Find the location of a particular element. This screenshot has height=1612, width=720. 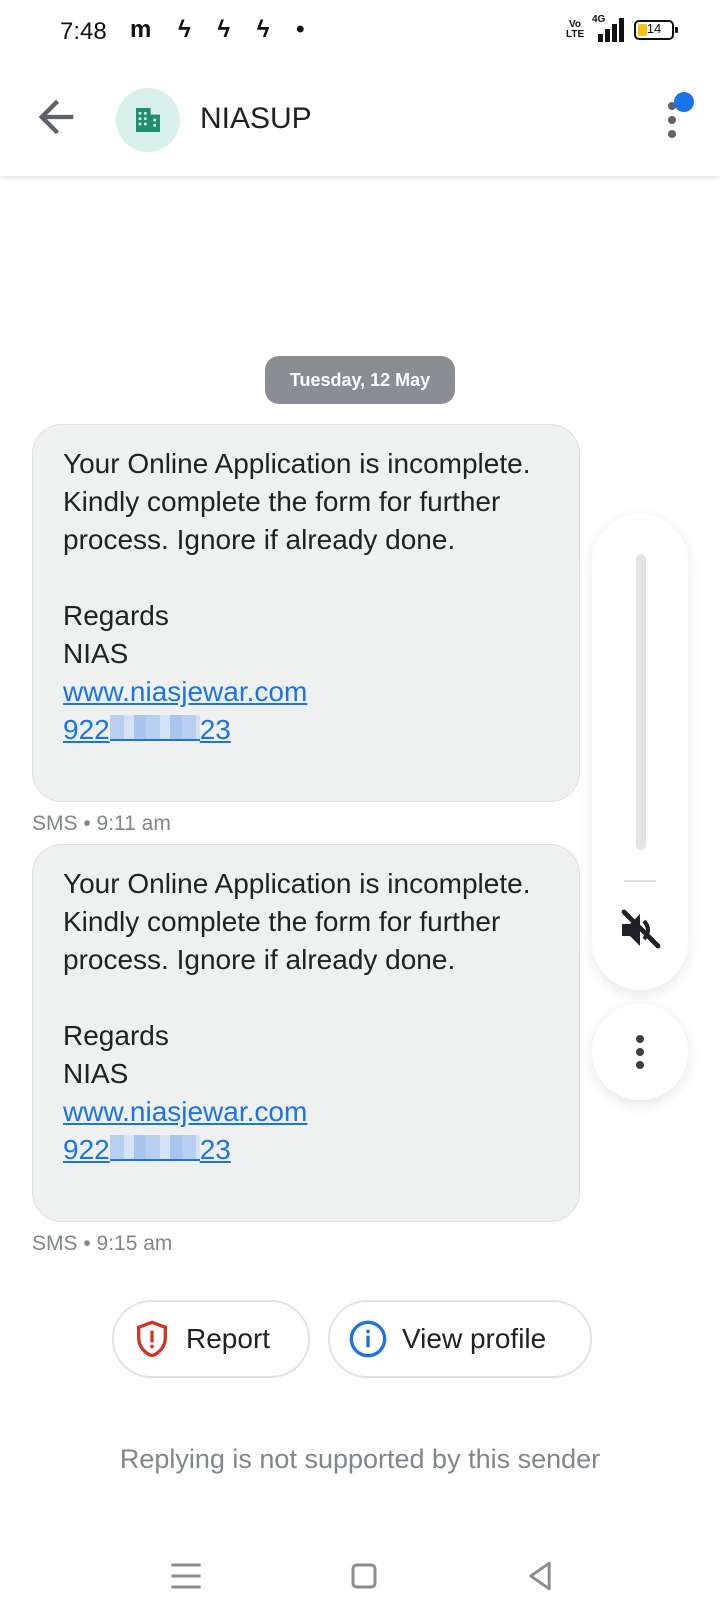

message-meta: SMS • 9:15 am is located at coordinates (102, 1243).